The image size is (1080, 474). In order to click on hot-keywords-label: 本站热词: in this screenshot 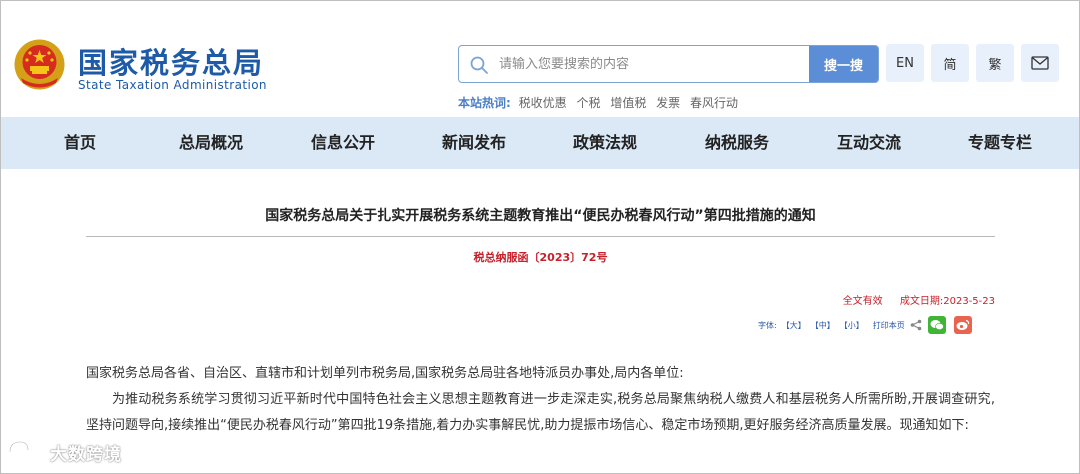, I will do `click(484, 103)`.